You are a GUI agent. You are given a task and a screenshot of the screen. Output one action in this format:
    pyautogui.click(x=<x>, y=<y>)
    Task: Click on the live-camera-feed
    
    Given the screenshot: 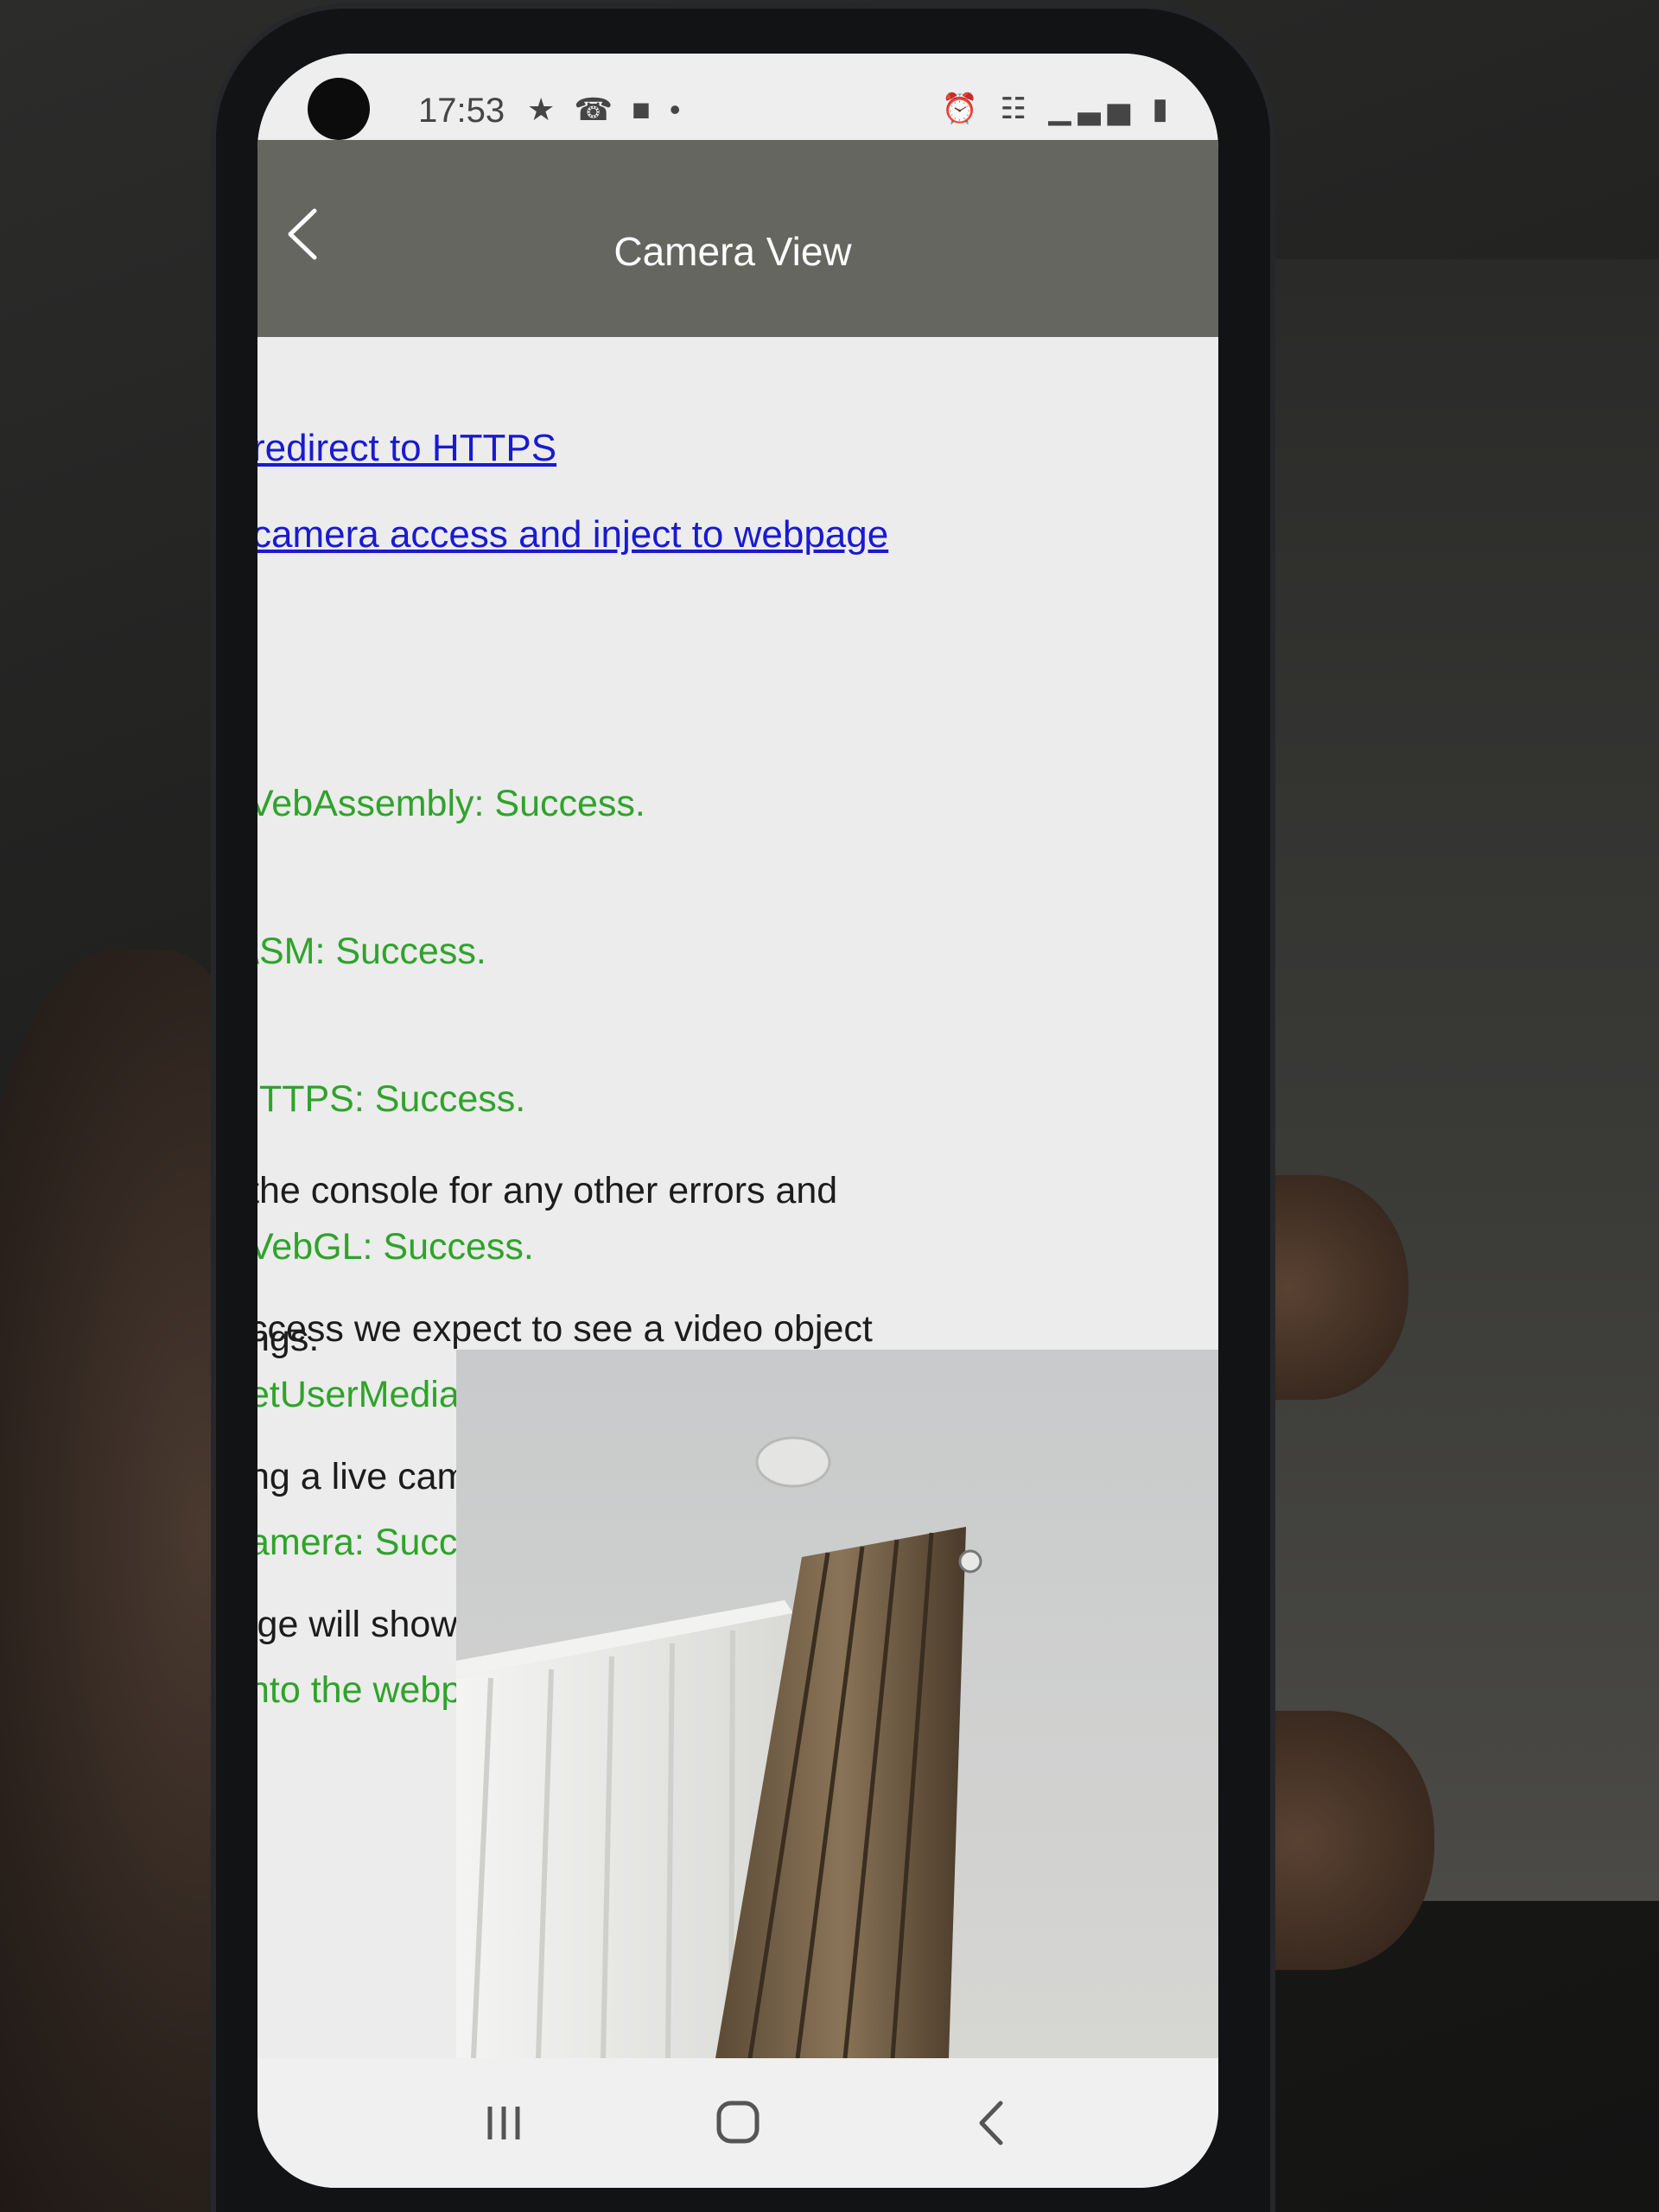 What is the action you would take?
    pyautogui.click(x=837, y=1704)
    